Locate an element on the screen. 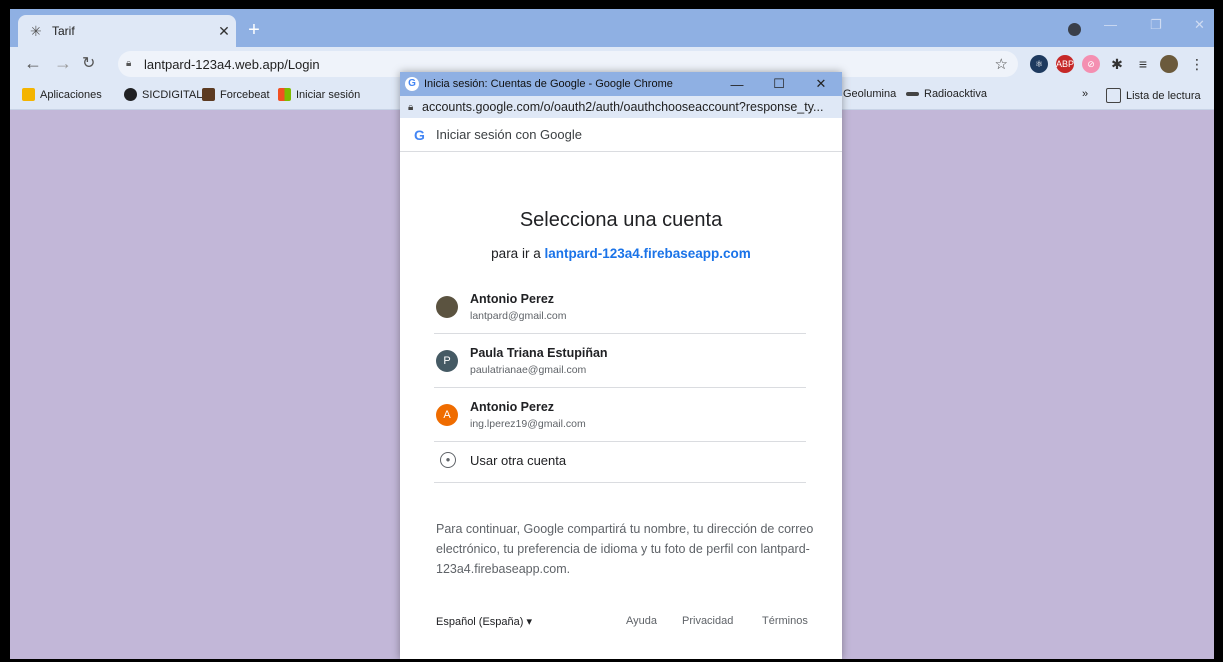 Image resolution: width=1223 pixels, height=662 pixels. adblock-icon: ABP is located at coordinates (1065, 64).